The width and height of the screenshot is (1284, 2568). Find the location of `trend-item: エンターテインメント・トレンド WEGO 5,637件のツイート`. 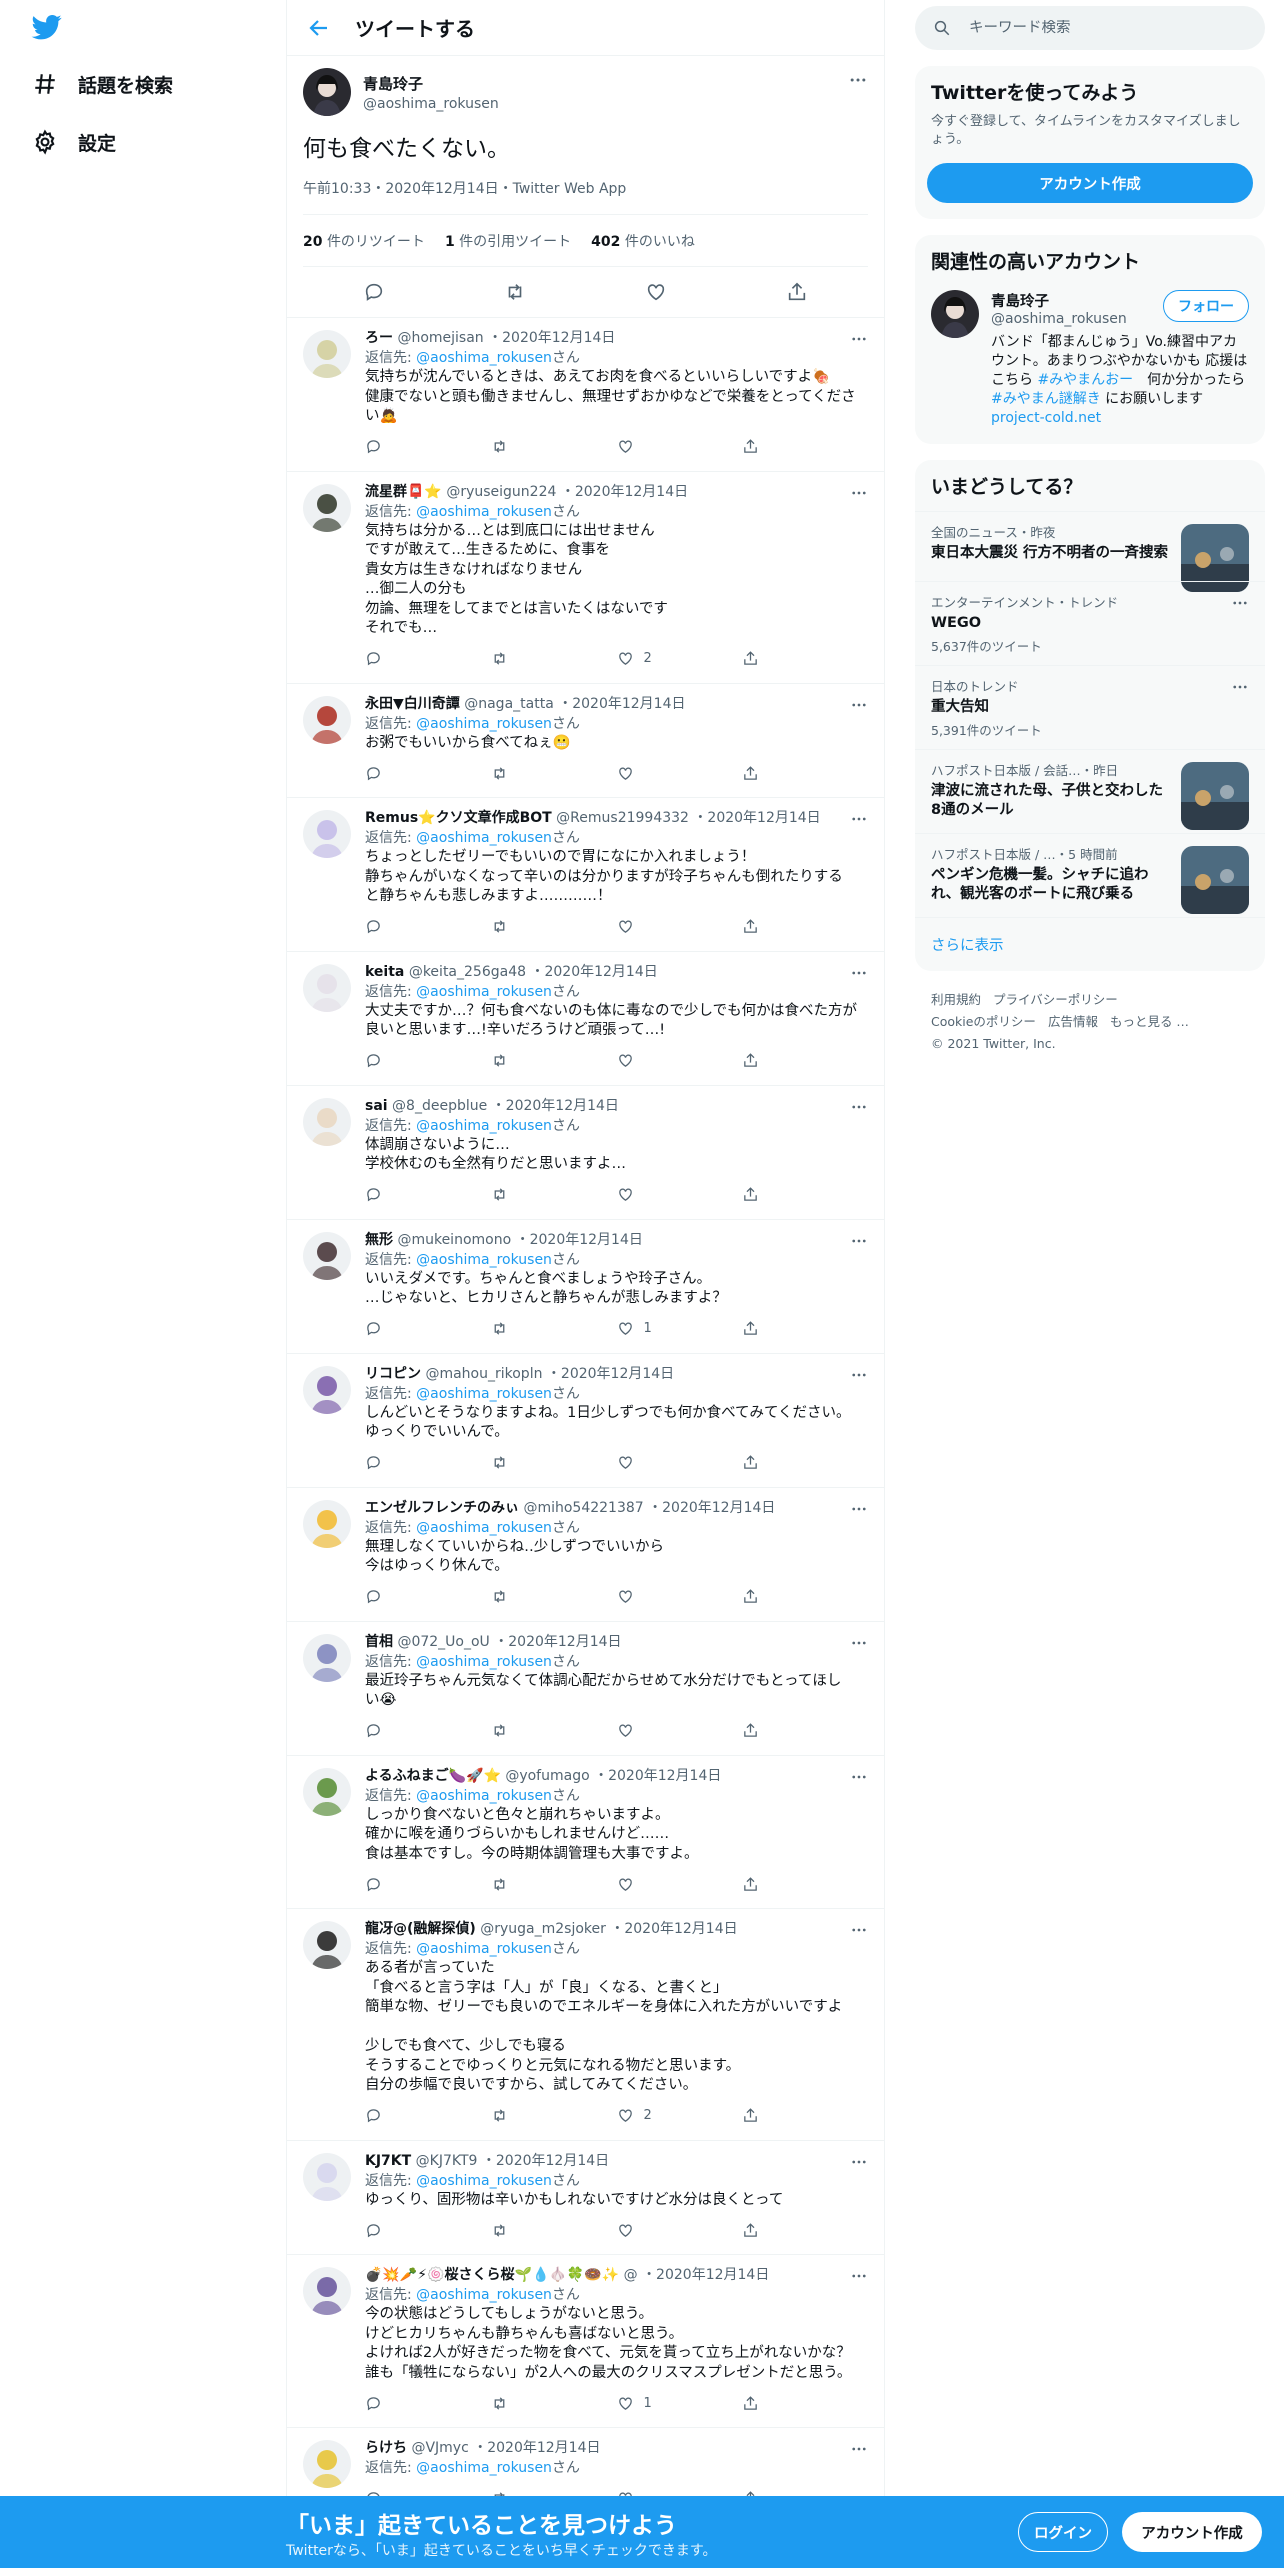

trend-item: エンターテインメント・トレンド WEGO 5,637件のツイート is located at coordinates (1090, 623).